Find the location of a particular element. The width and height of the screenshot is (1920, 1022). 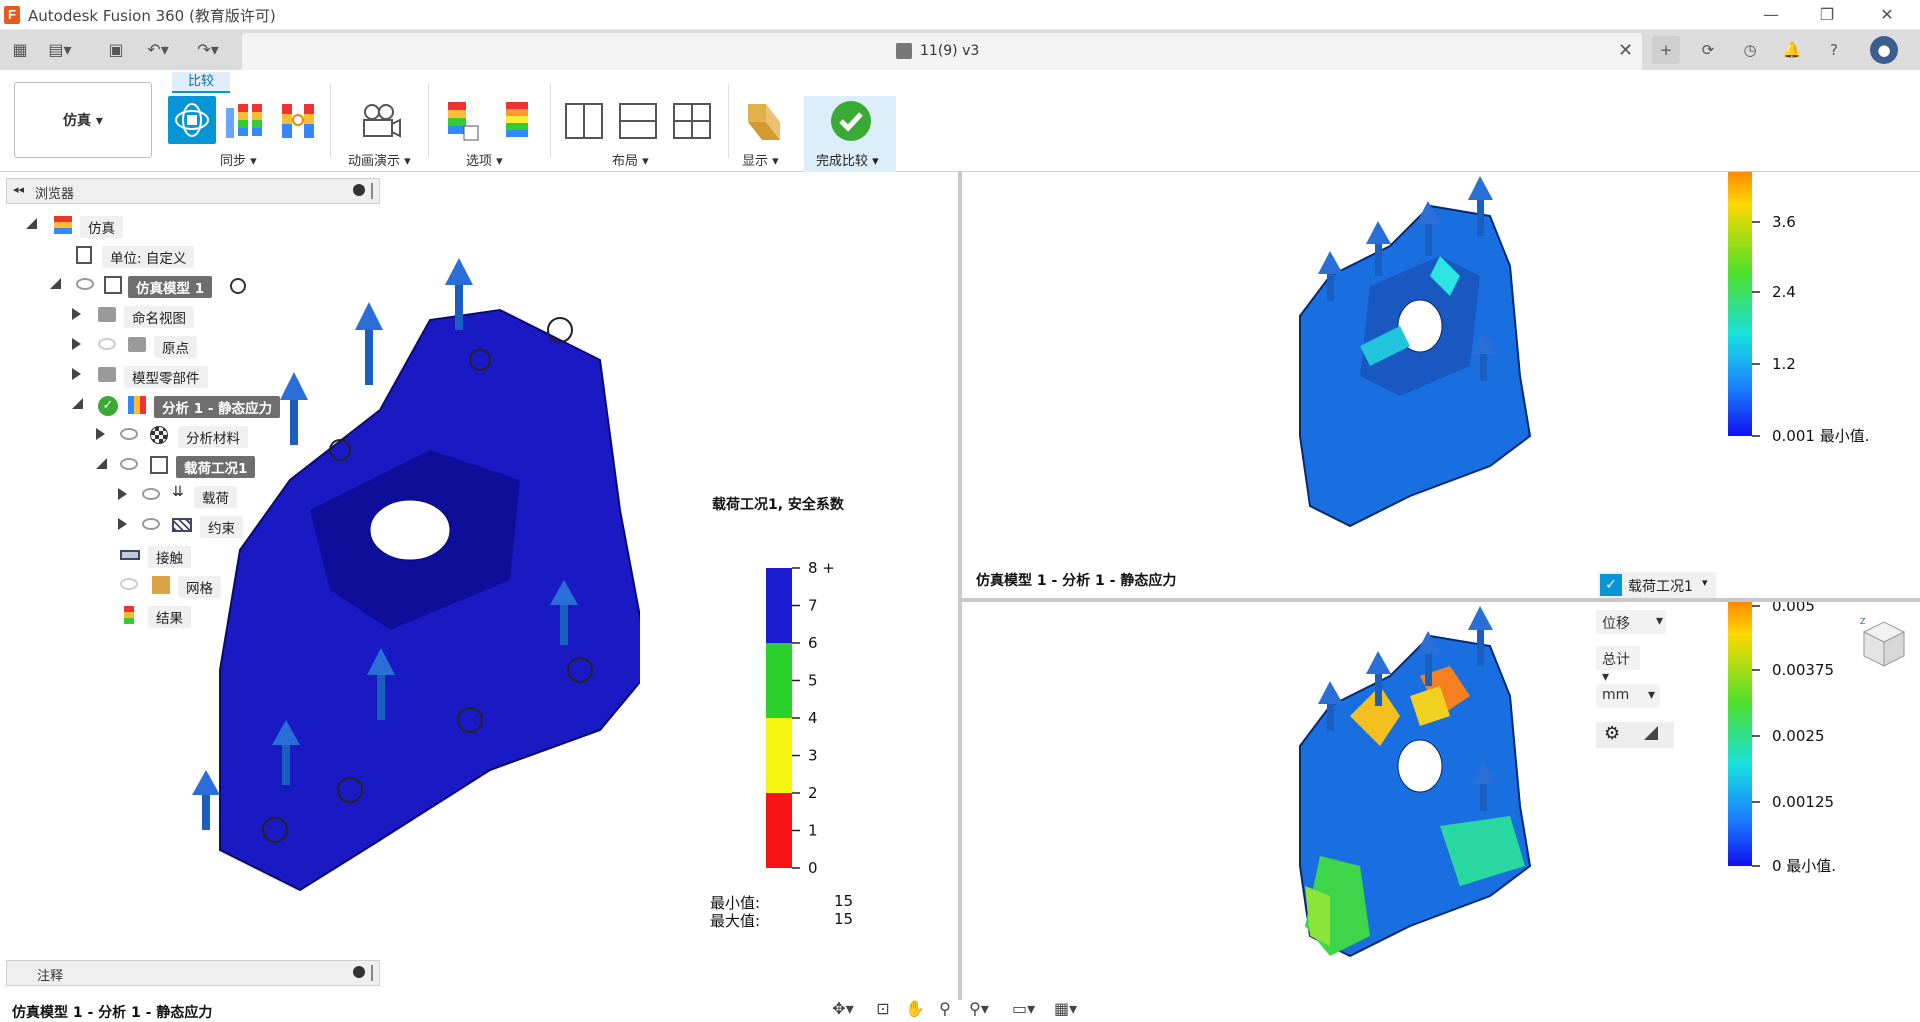

max-value: 15 is located at coordinates (844, 919).